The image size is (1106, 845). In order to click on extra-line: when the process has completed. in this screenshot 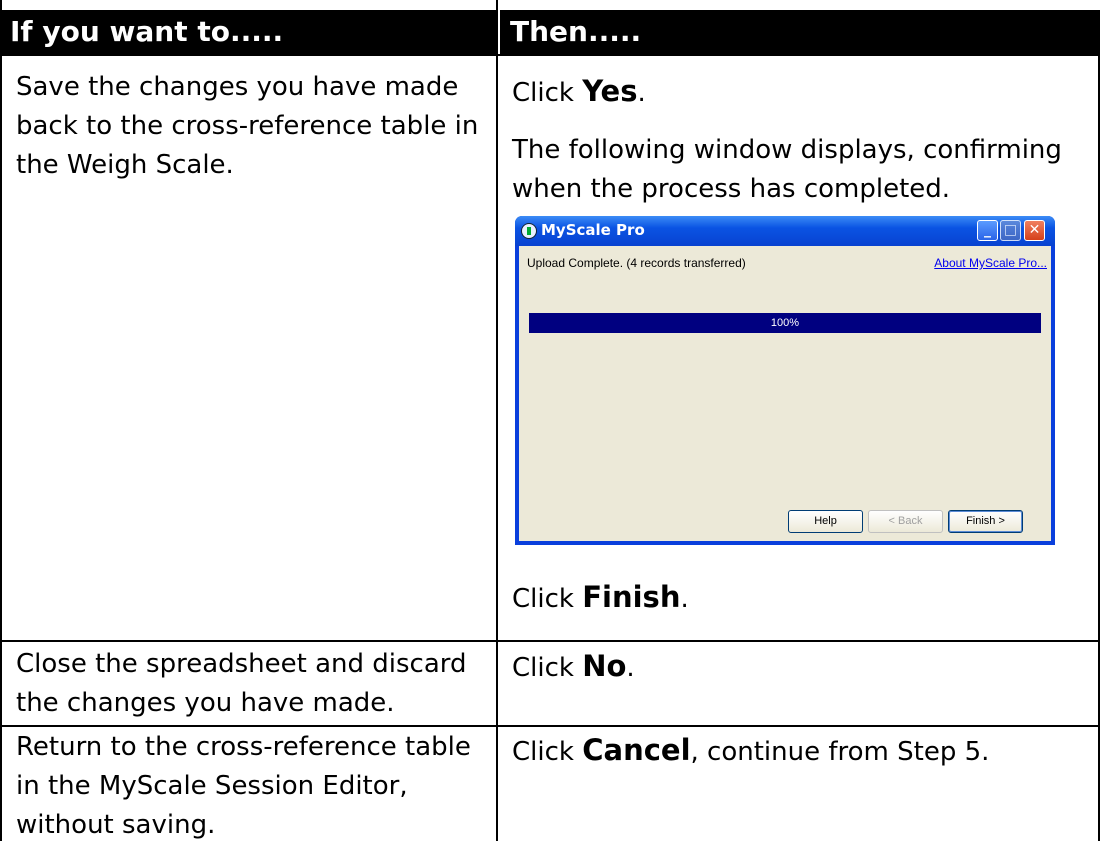, I will do `click(731, 189)`.